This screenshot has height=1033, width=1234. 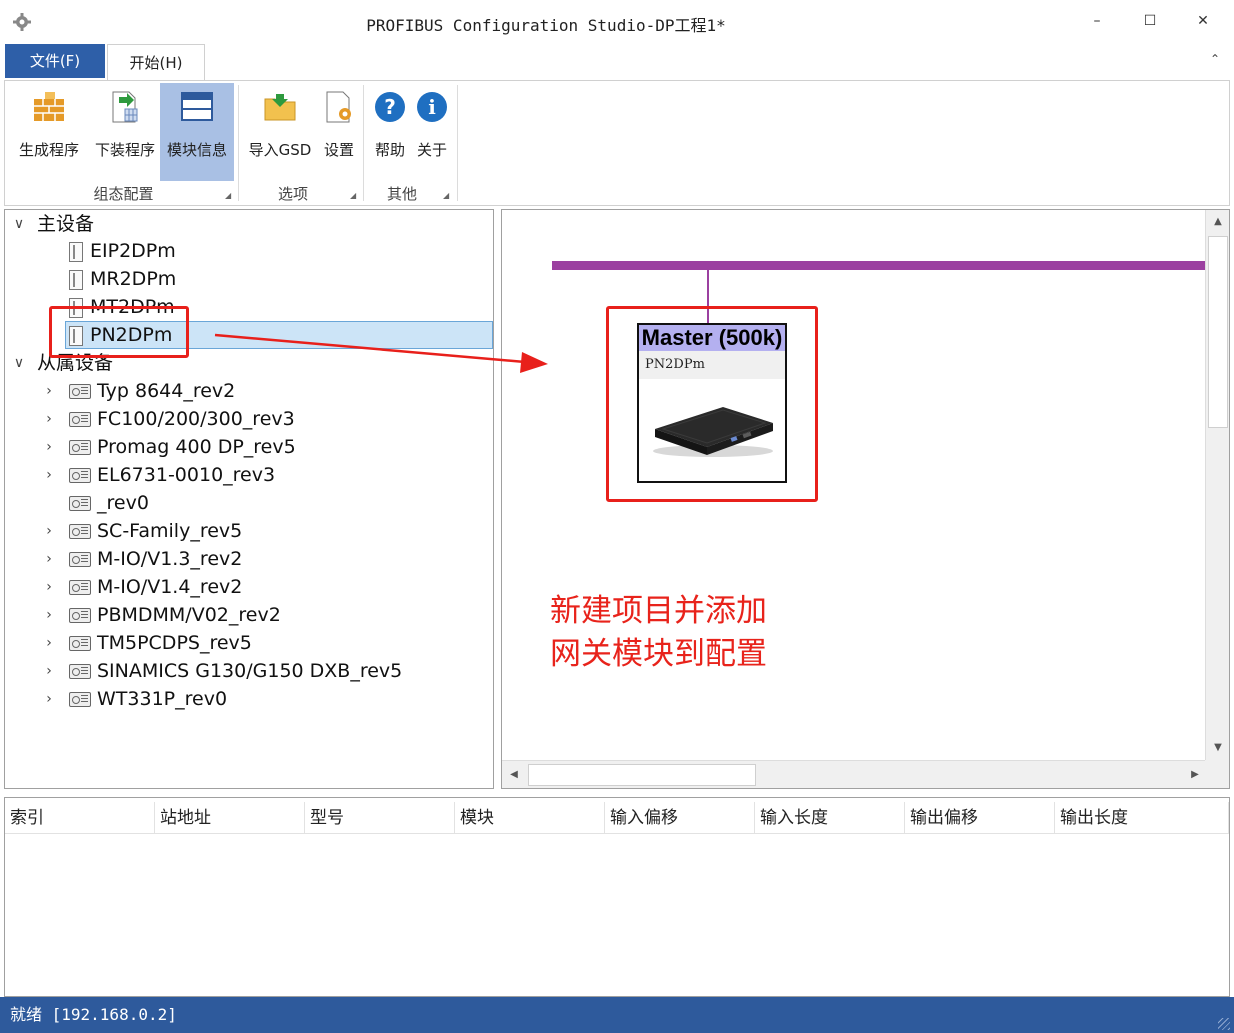 What do you see at coordinates (658, 654) in the screenshot?
I see `note-line-2: 网关模块到配置` at bounding box center [658, 654].